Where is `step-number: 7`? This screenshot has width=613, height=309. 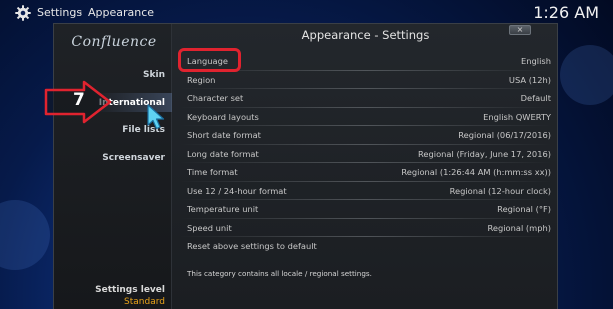
step-number: 7 is located at coordinates (79, 100).